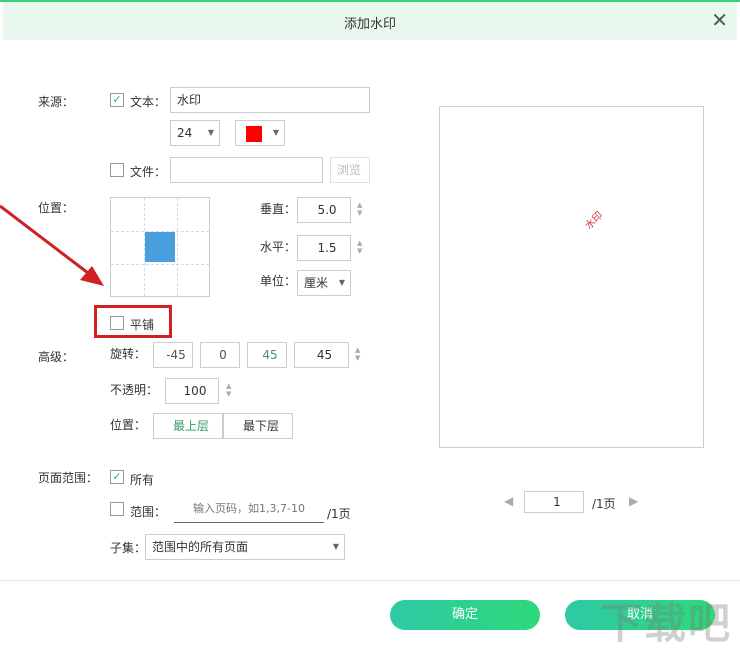  What do you see at coordinates (117, 100) in the screenshot?
I see `text-checkbox: ✓` at bounding box center [117, 100].